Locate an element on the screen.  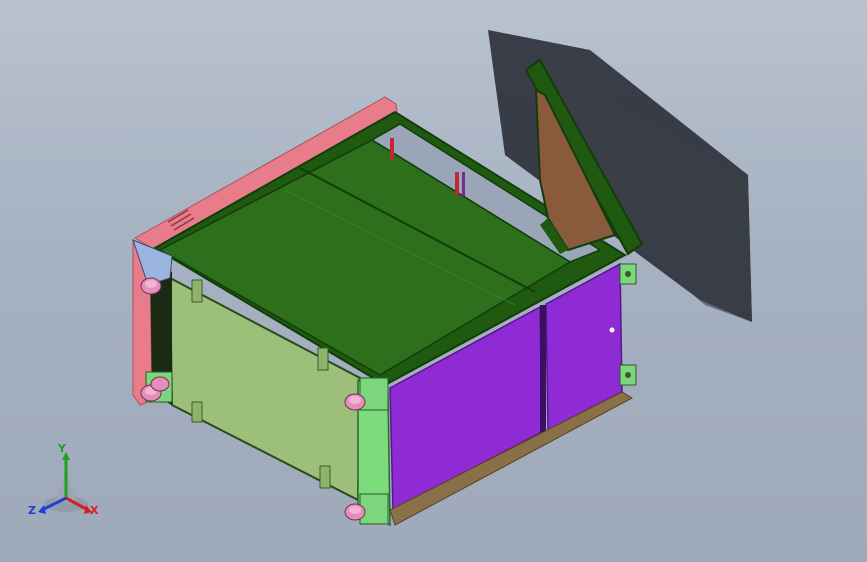
front-panel-divider is located at coordinates (543, 369).